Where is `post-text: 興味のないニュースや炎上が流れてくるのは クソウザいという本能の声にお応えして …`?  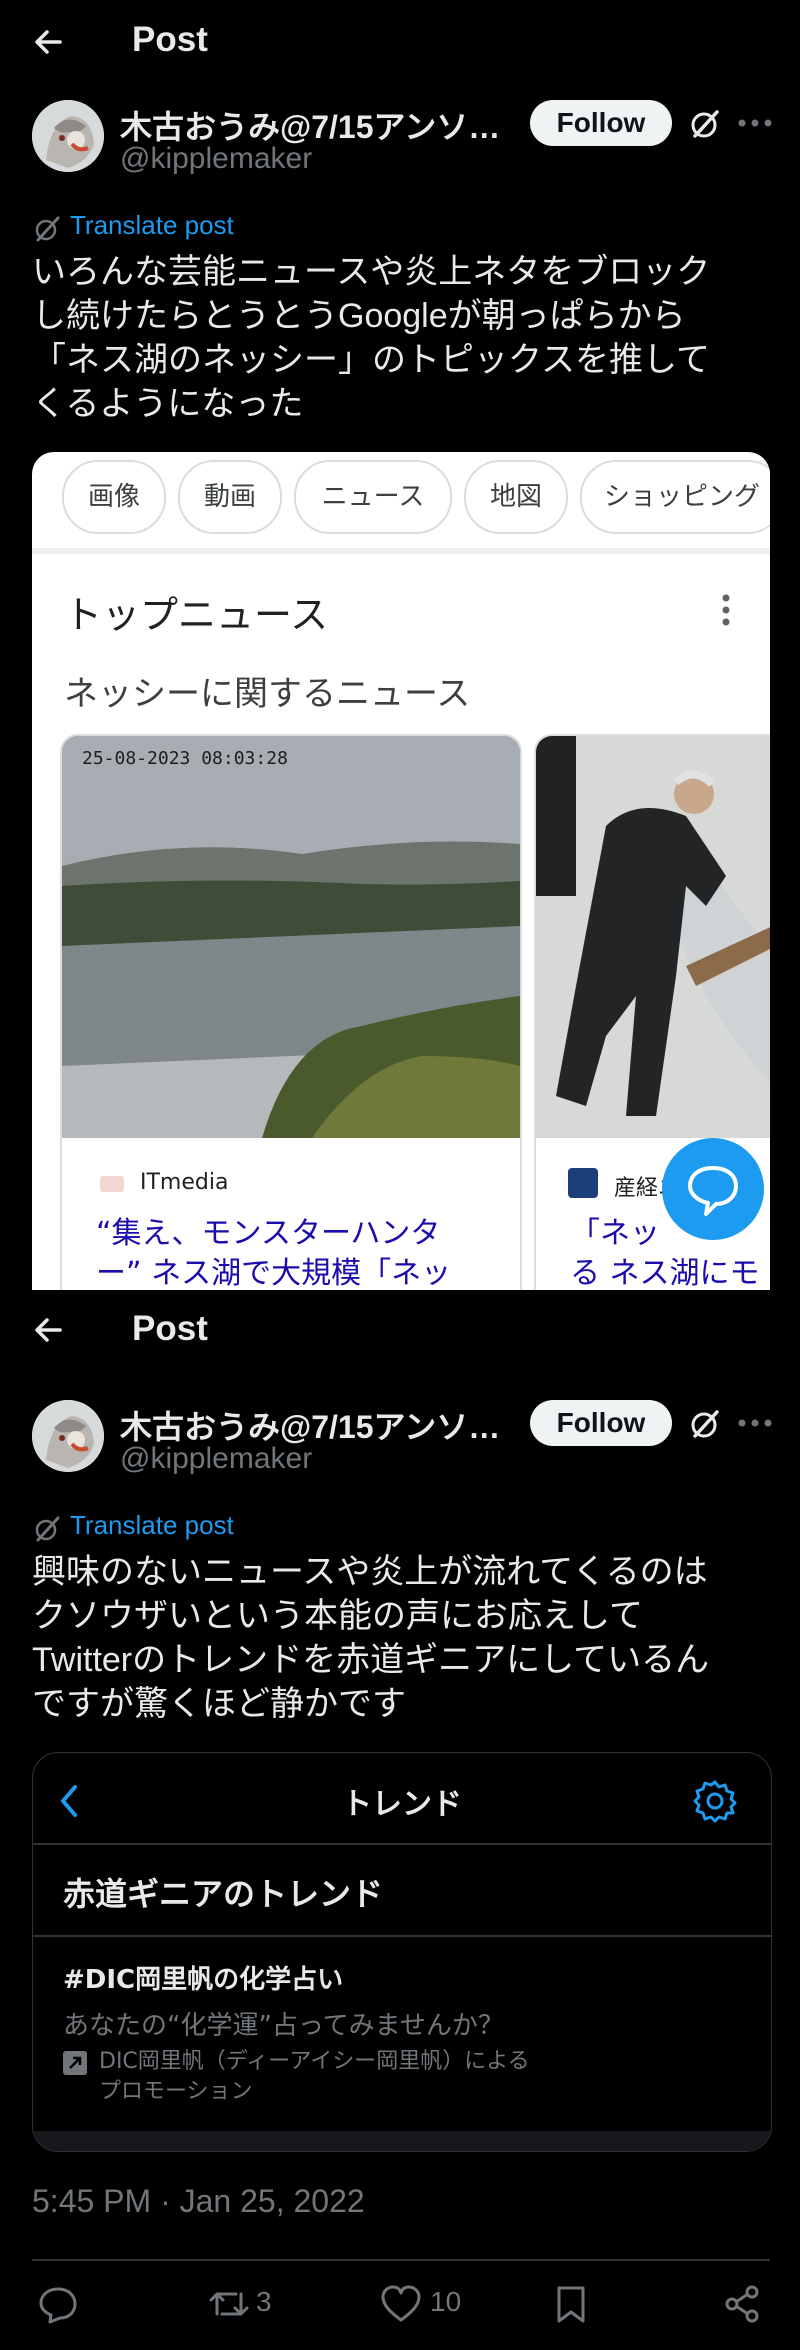 post-text: 興味のないニュースや炎上が流れてくるのは クソウザいという本能の声にお応えして … is located at coordinates (371, 1638).